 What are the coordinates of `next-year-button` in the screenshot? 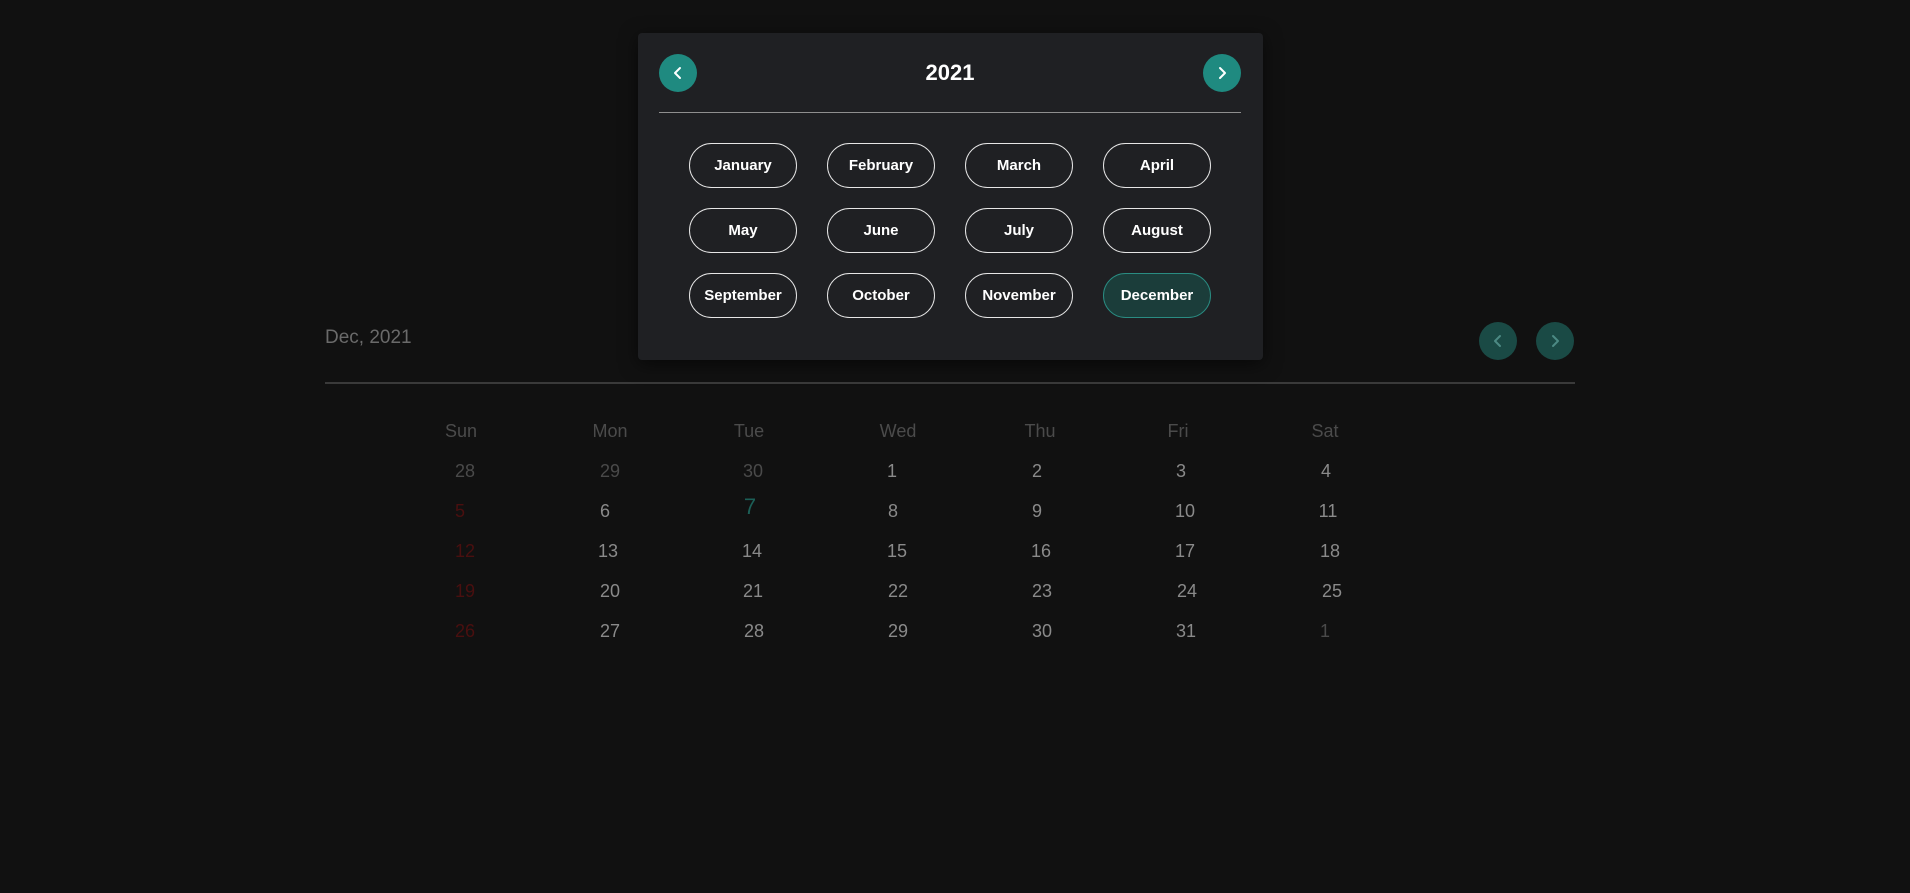 It's located at (1222, 73).